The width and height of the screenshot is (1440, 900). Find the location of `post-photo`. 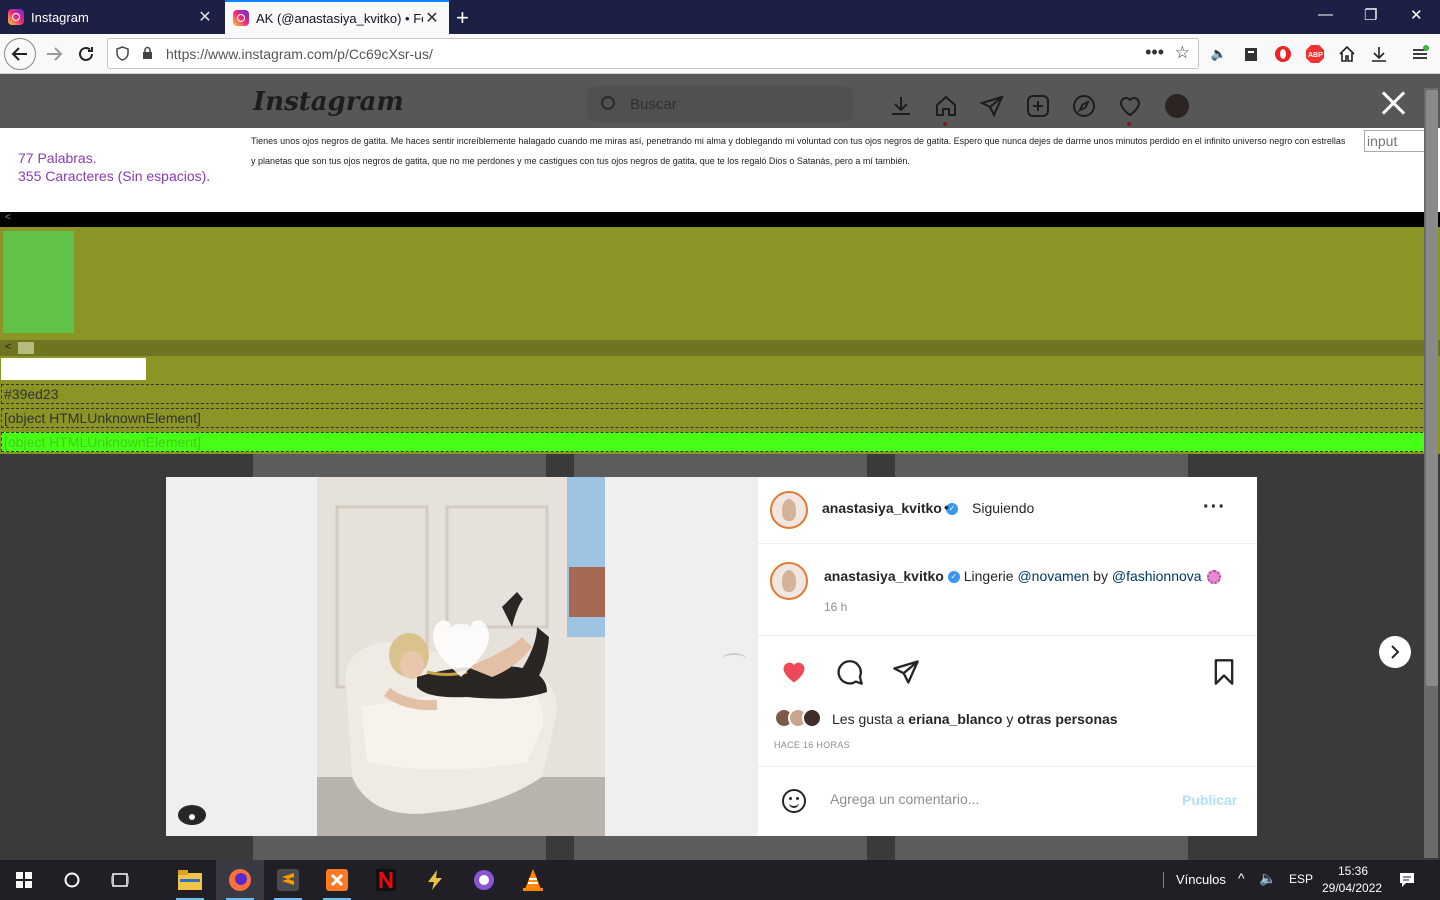

post-photo is located at coordinates (461, 656).